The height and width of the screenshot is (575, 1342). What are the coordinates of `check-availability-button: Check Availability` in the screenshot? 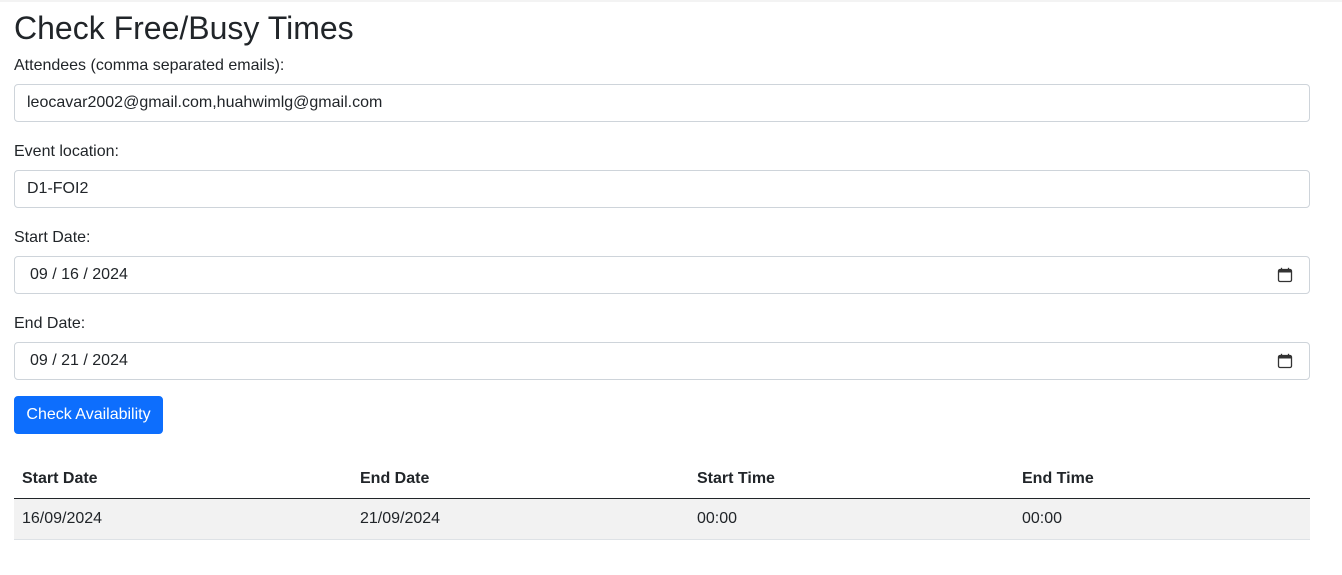 It's located at (88, 415).